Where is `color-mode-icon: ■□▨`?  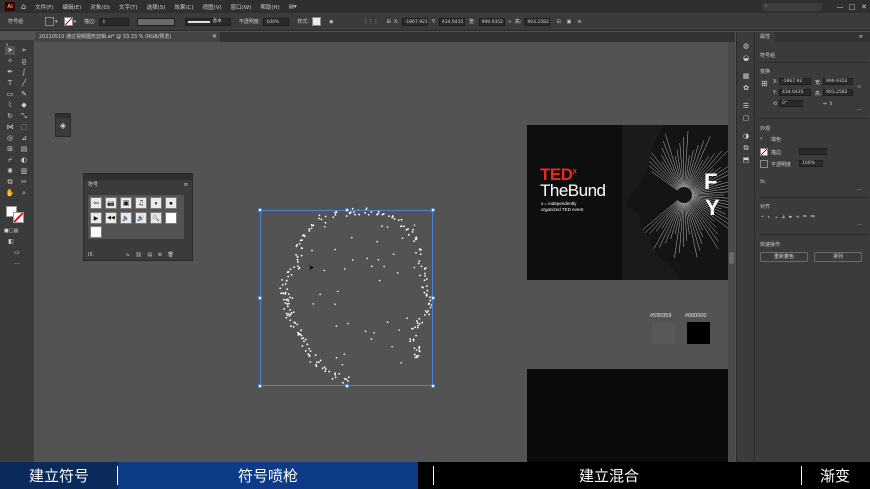
color-mode-icon: ■□▨ is located at coordinates (11, 231).